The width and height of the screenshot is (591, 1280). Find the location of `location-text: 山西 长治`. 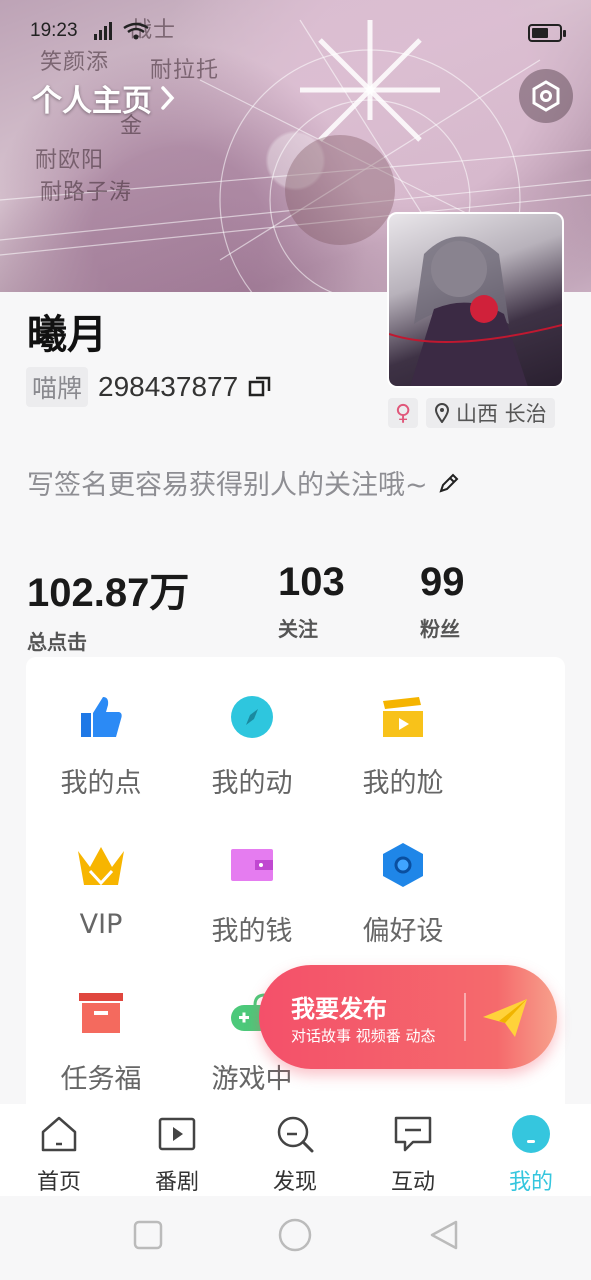

location-text: 山西 长治 is located at coordinates (501, 414).